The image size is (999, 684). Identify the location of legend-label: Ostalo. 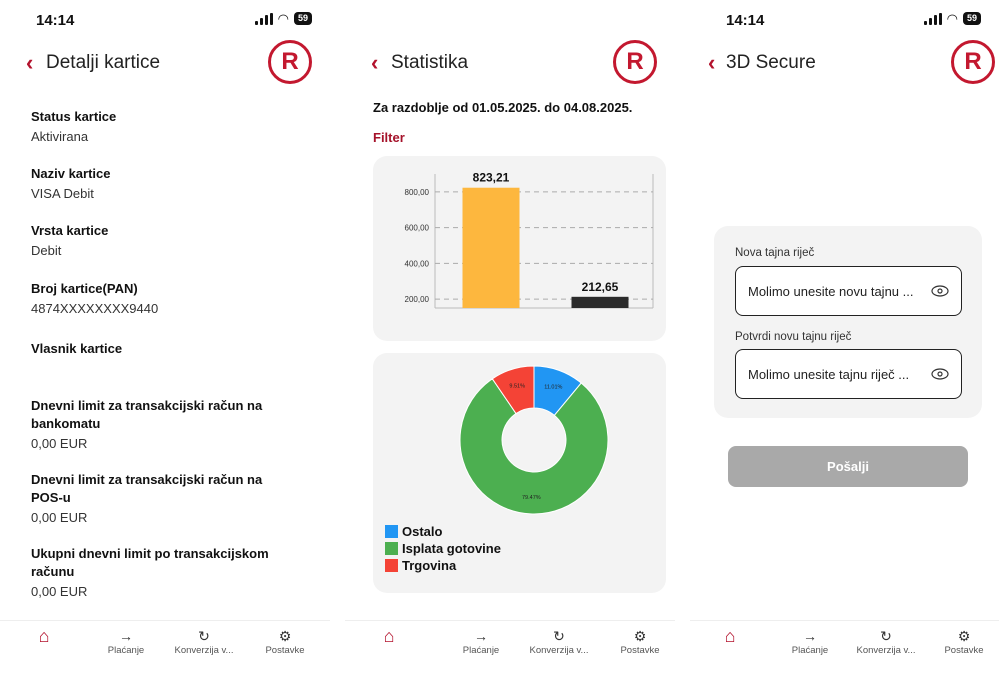
(422, 531).